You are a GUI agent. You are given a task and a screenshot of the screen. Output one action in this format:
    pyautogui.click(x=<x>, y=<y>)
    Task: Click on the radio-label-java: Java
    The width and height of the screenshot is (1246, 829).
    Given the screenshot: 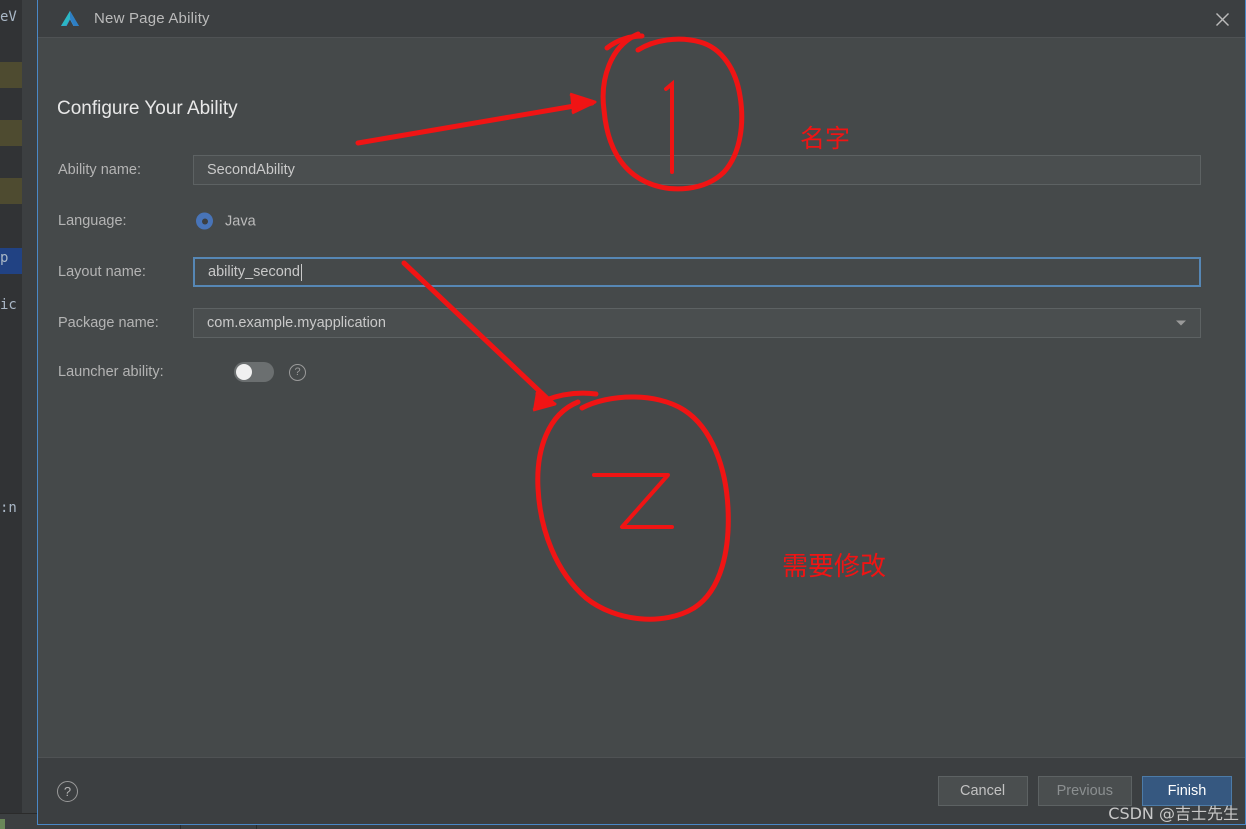 What is the action you would take?
    pyautogui.click(x=240, y=221)
    